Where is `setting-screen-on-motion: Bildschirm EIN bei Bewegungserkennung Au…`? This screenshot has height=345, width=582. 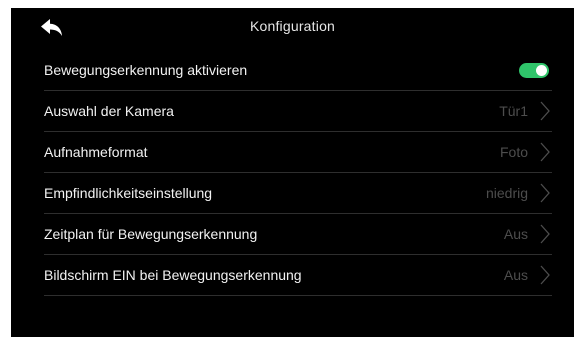
setting-screen-on-motion: Bildschirm EIN bei Bewegungserkennung Au… is located at coordinates (298, 275).